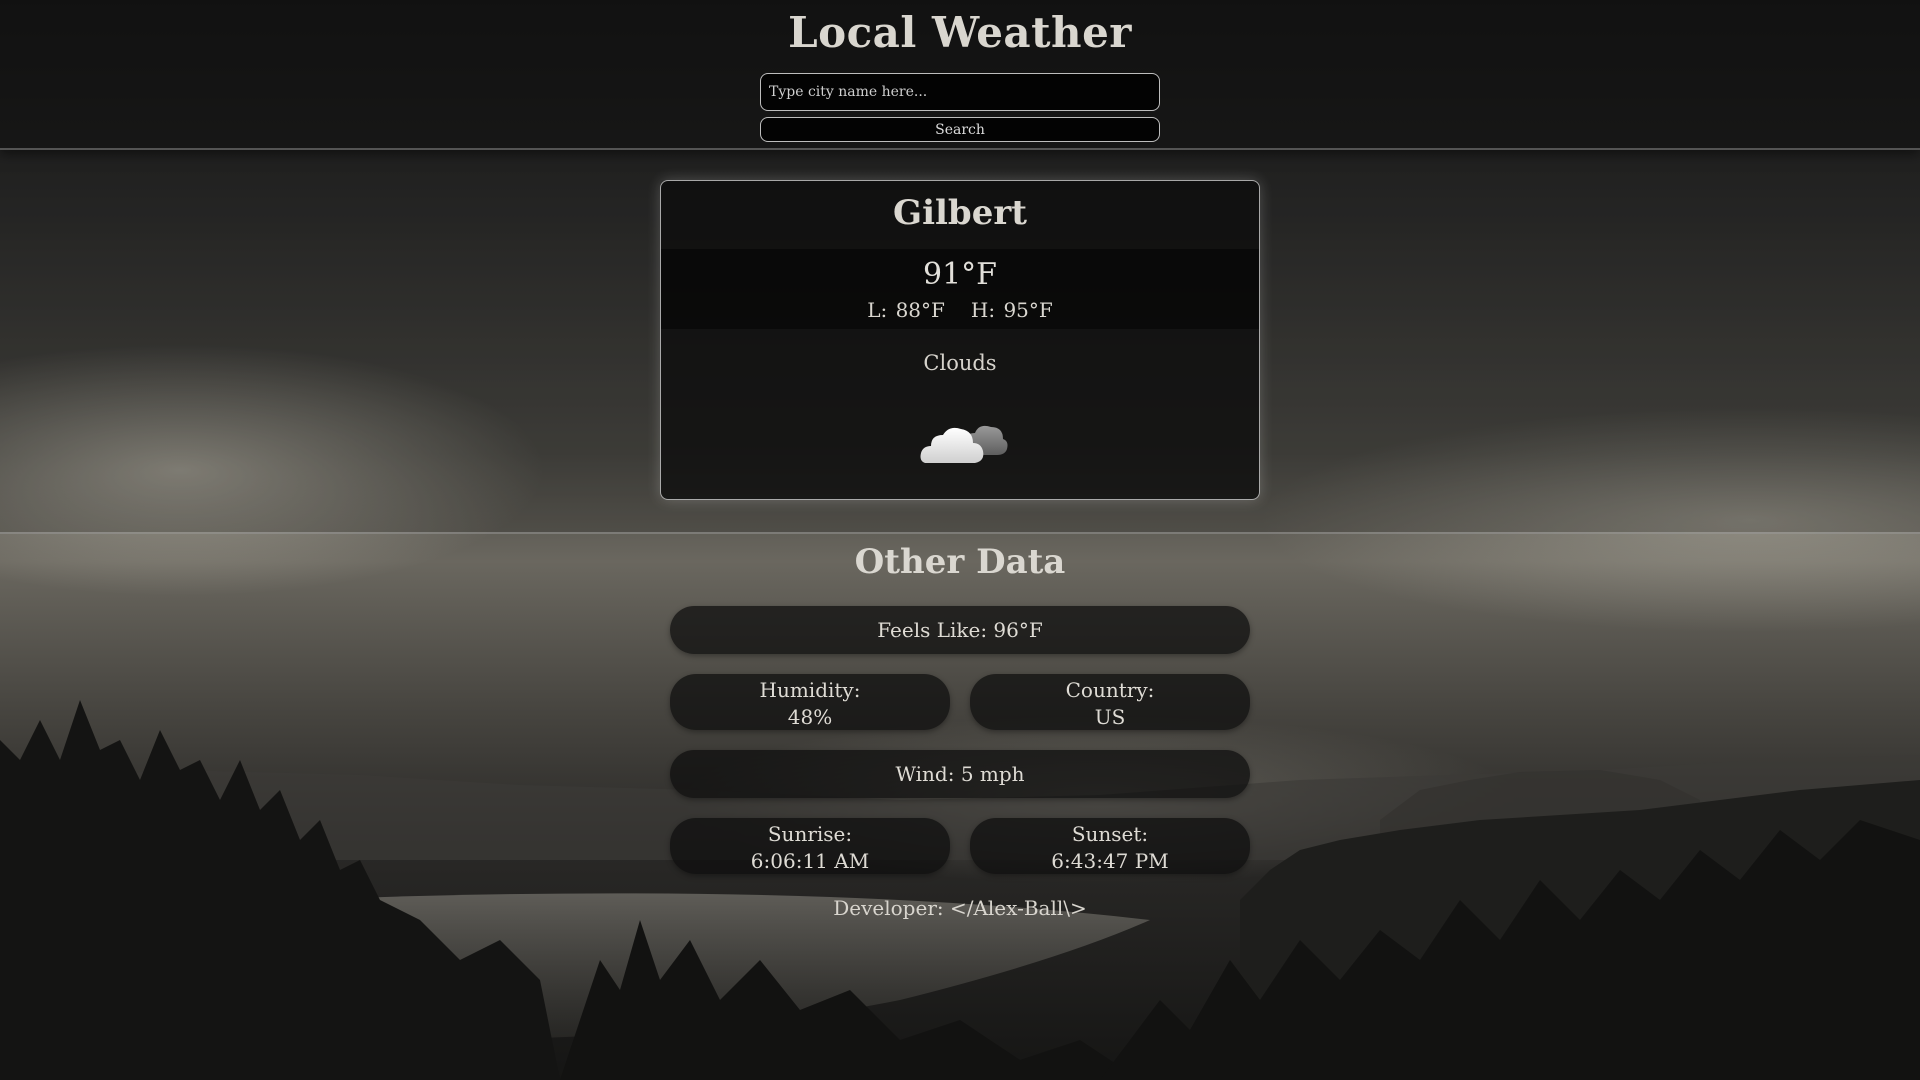 The image size is (1920, 1080). I want to click on weather-condition: Clouds, so click(960, 363).